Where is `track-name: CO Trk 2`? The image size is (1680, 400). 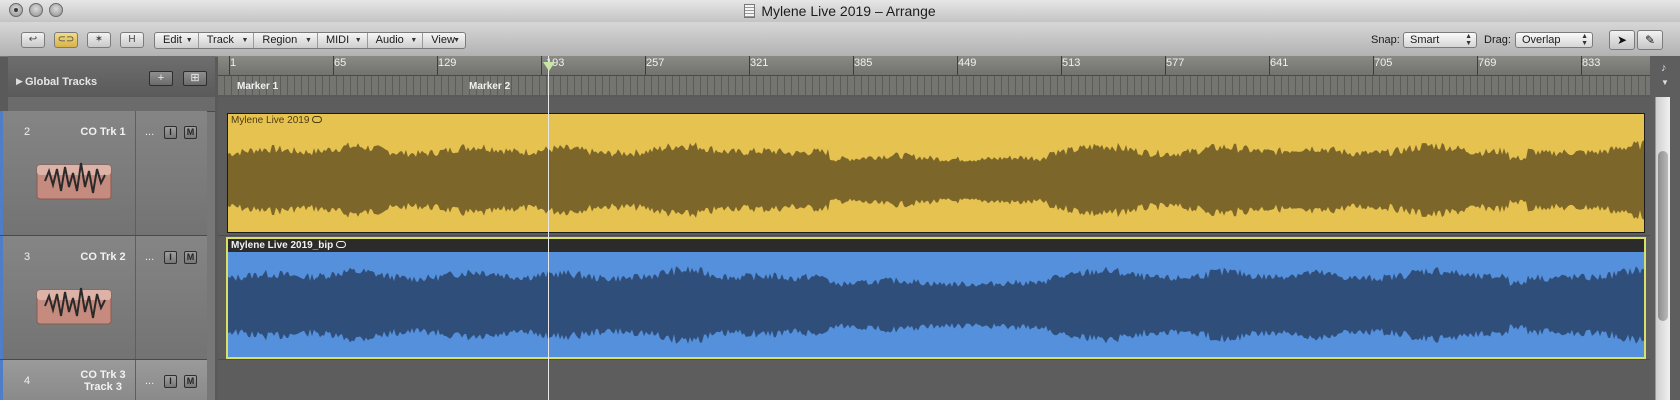 track-name: CO Trk 2 is located at coordinates (103, 257).